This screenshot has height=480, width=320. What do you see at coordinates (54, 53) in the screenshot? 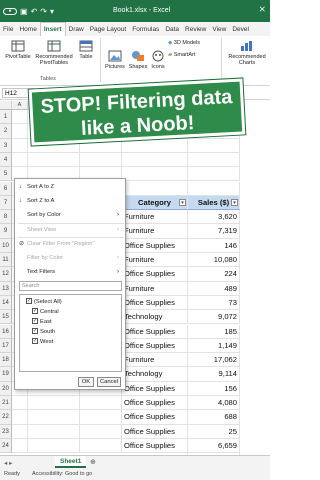
I see `recommended-pivottables-button: Recommended PivotTables` at bounding box center [54, 53].